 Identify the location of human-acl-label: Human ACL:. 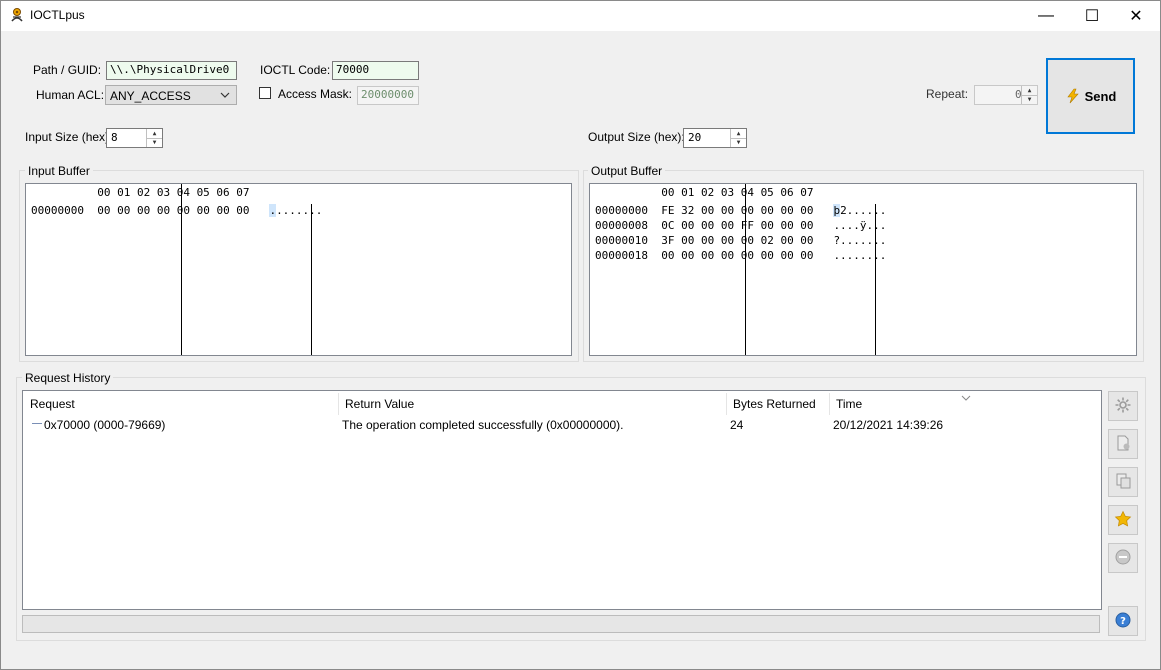
(70, 95).